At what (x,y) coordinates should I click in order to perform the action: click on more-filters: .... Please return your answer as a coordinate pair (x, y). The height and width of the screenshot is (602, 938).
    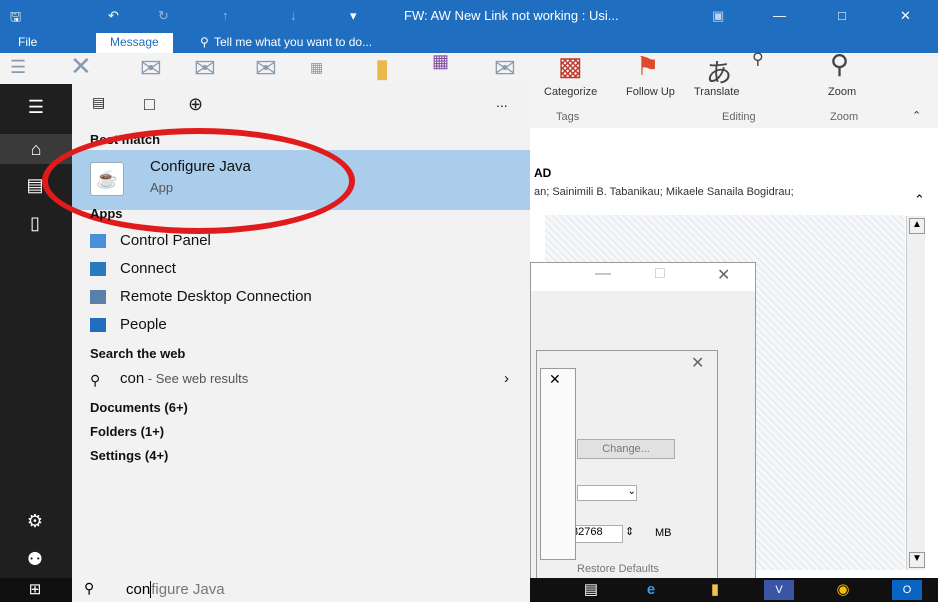
    Looking at the image, I should click on (502, 102).